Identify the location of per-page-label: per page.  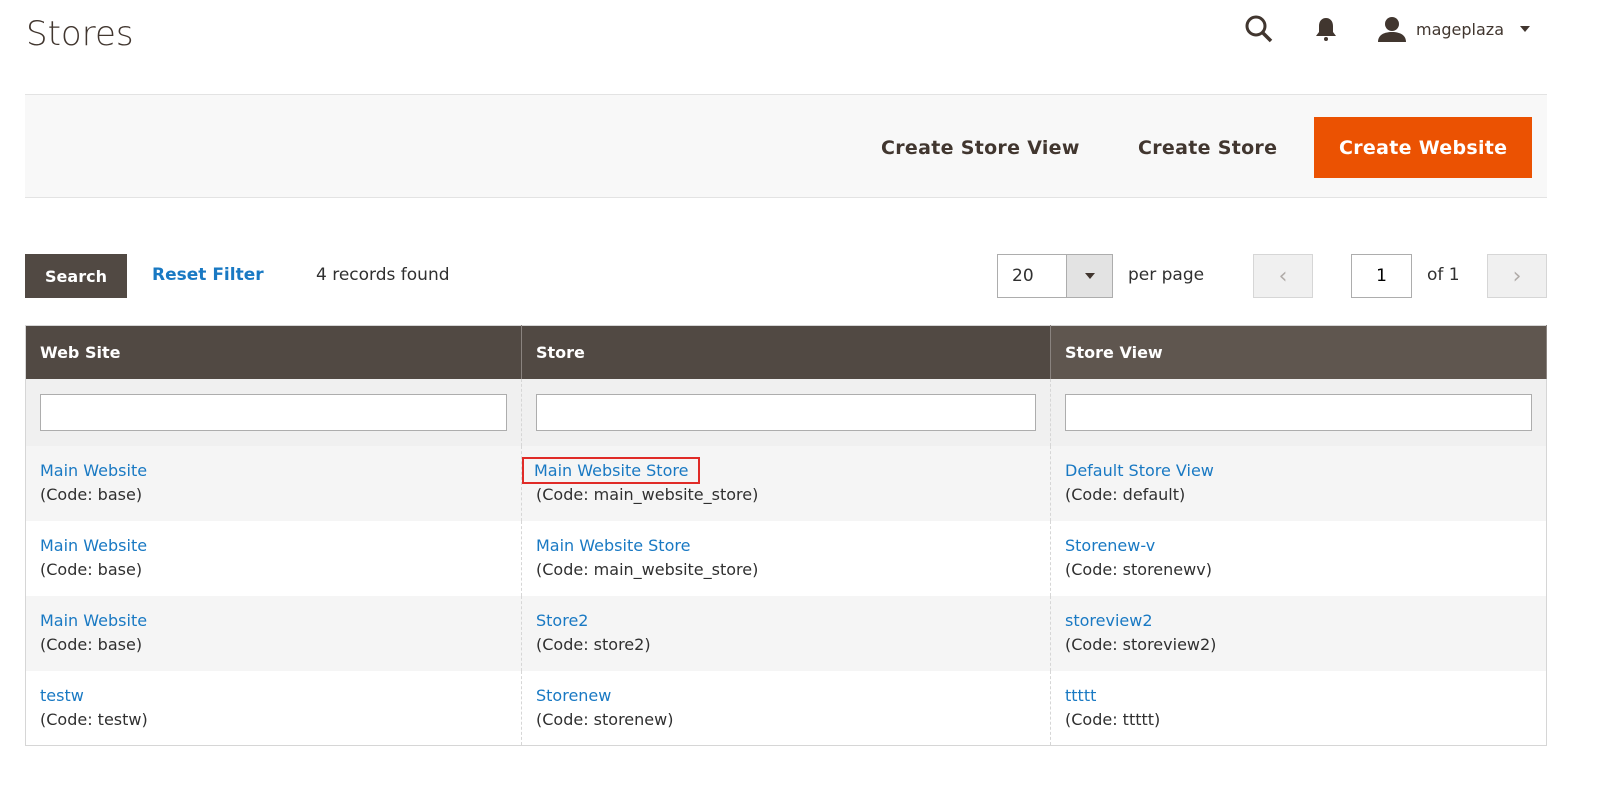
(1166, 275).